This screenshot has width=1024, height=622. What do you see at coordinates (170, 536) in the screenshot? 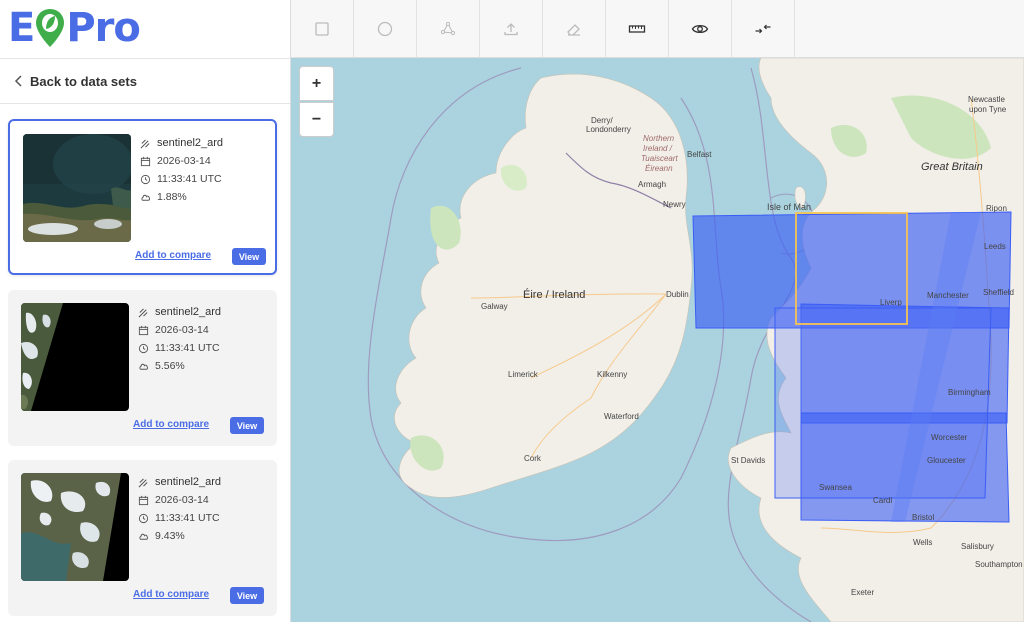
I see `cloud-cover: 9.43%` at bounding box center [170, 536].